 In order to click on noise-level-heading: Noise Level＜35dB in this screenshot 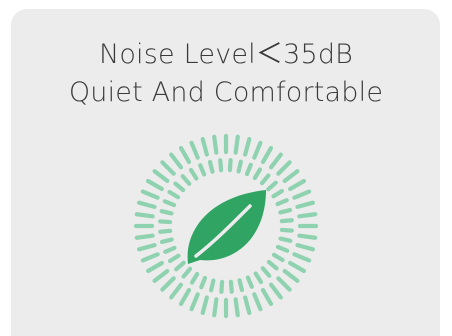, I will do `click(226, 54)`.